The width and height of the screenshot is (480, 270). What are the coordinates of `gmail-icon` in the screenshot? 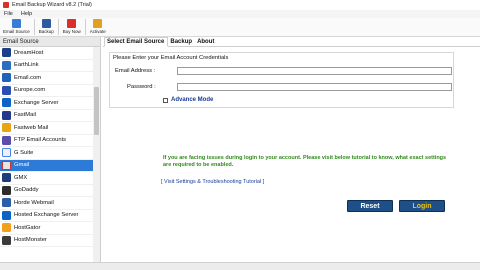 It's located at (6, 165).